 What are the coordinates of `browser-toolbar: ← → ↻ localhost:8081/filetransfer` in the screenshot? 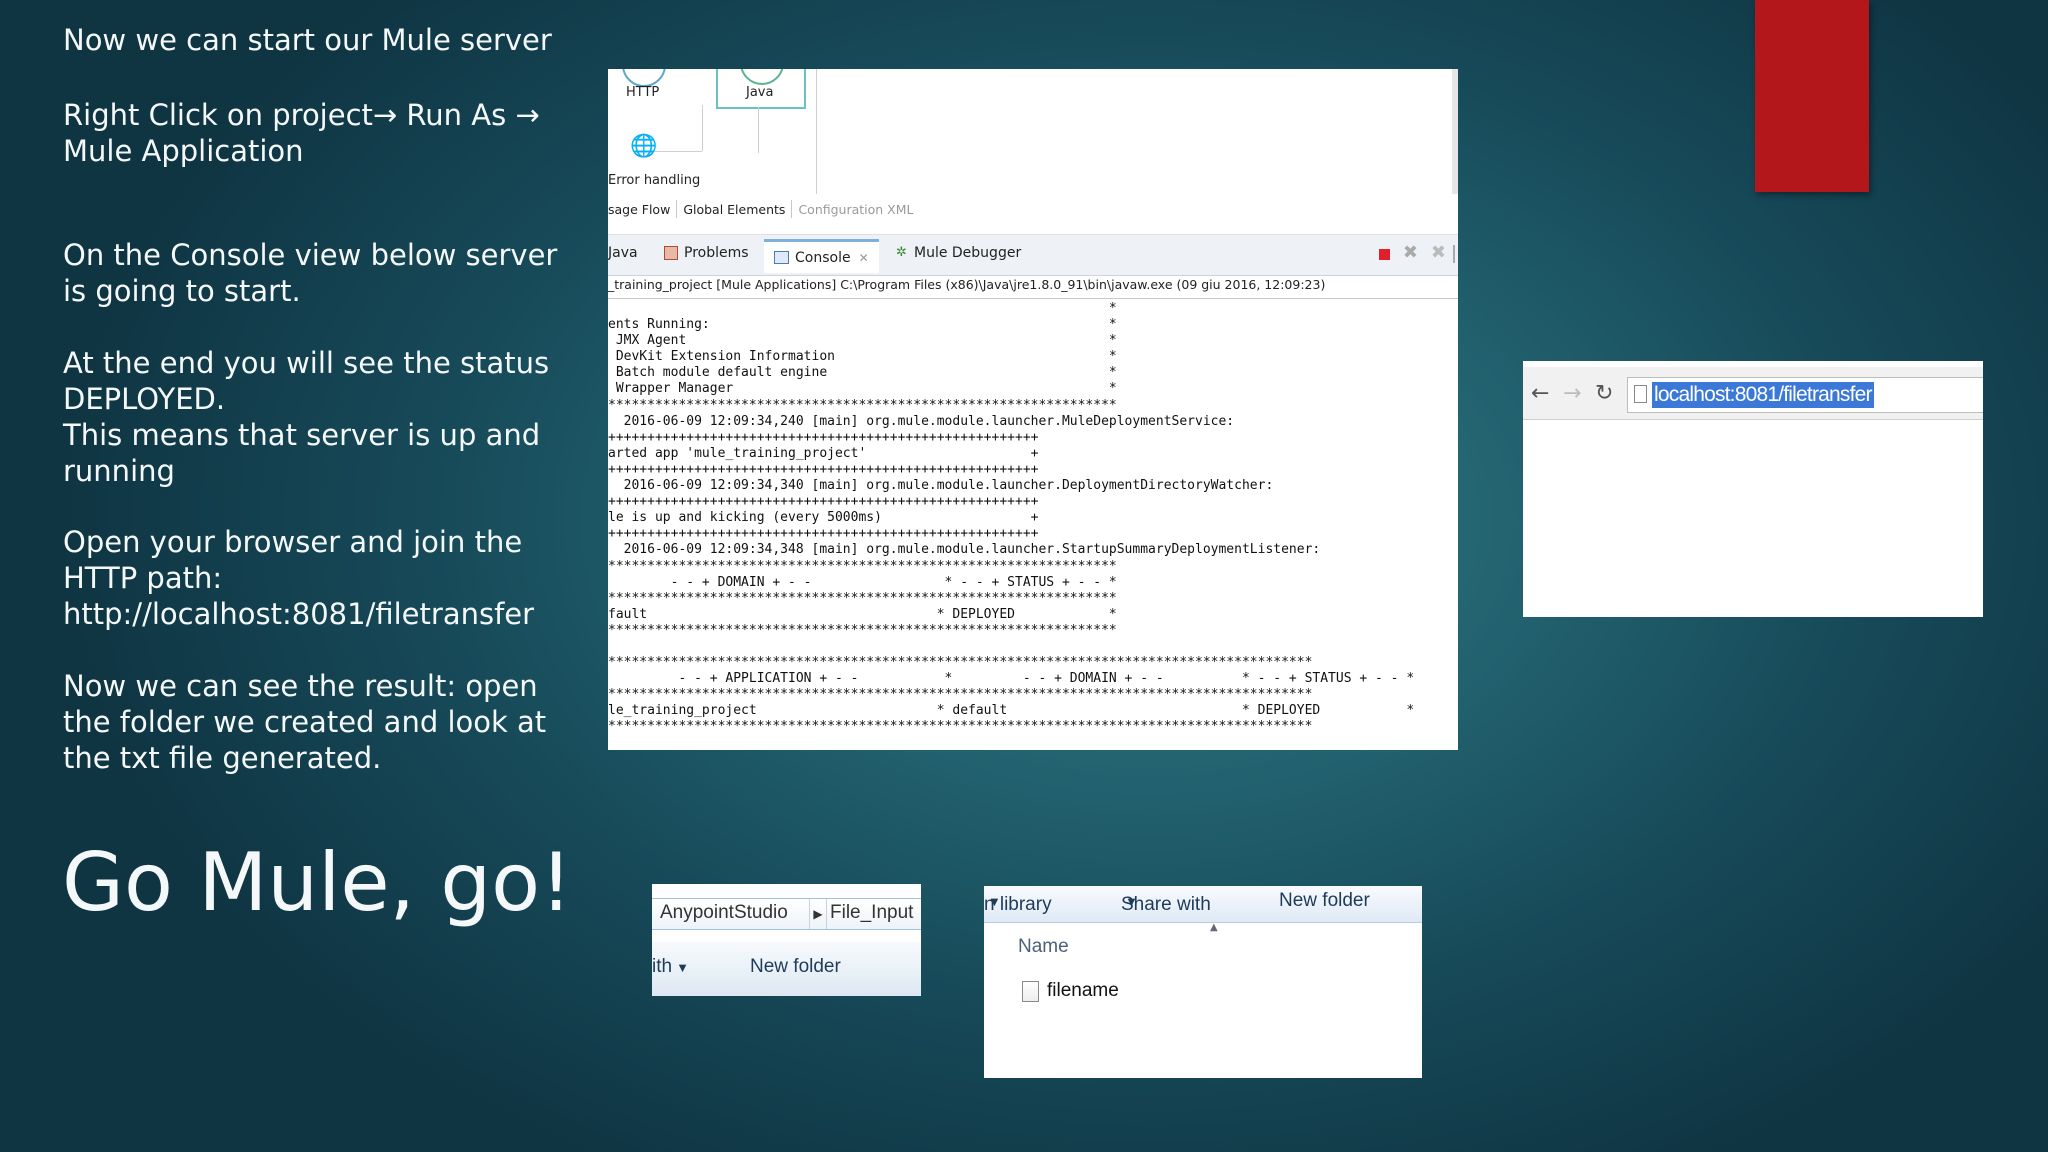 It's located at (1753, 393).